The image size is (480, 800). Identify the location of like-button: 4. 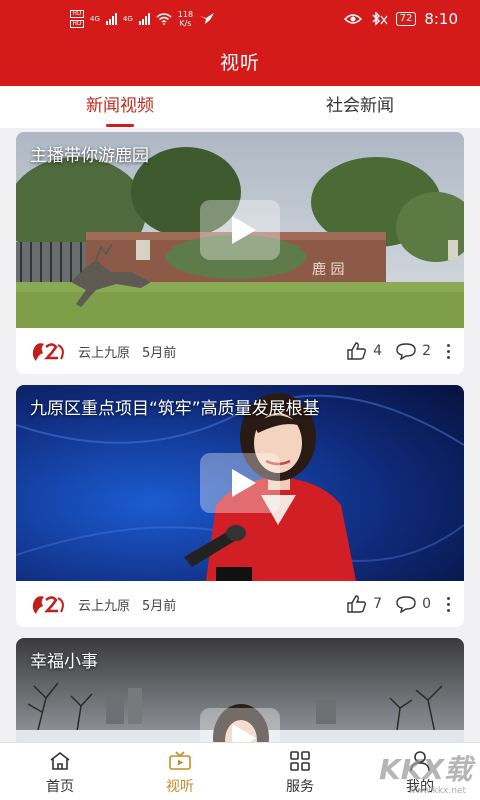
(364, 351).